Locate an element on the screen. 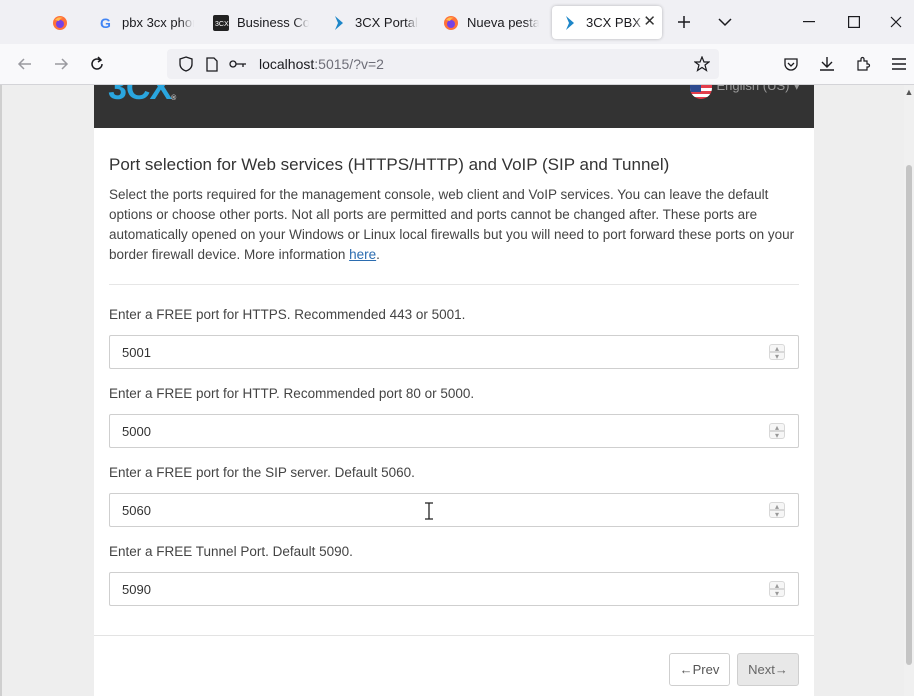 This screenshot has width=914, height=696. menu-hamburger-icon is located at coordinates (899, 64).